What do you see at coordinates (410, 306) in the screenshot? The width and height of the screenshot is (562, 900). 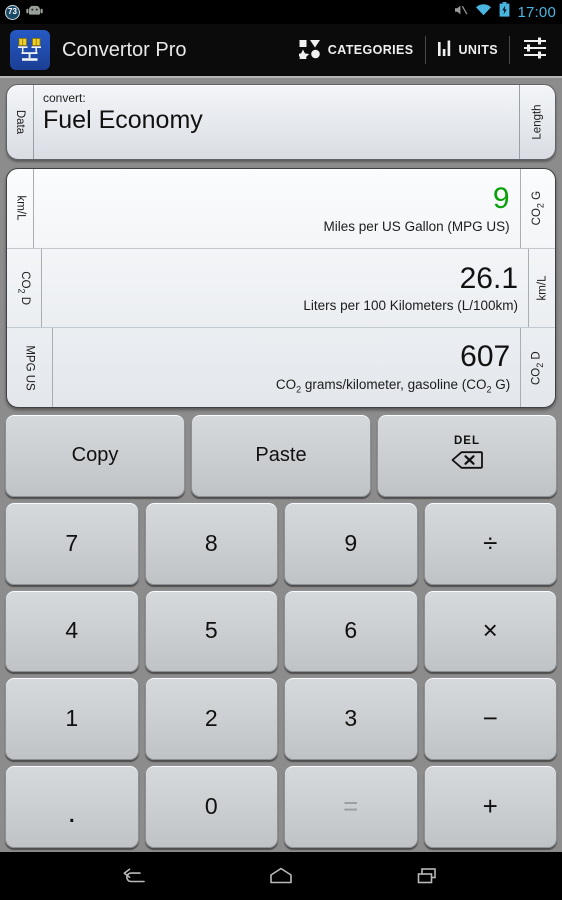 I see `result-unit-label: Liters per 100 Kilometers (L/100km)` at bounding box center [410, 306].